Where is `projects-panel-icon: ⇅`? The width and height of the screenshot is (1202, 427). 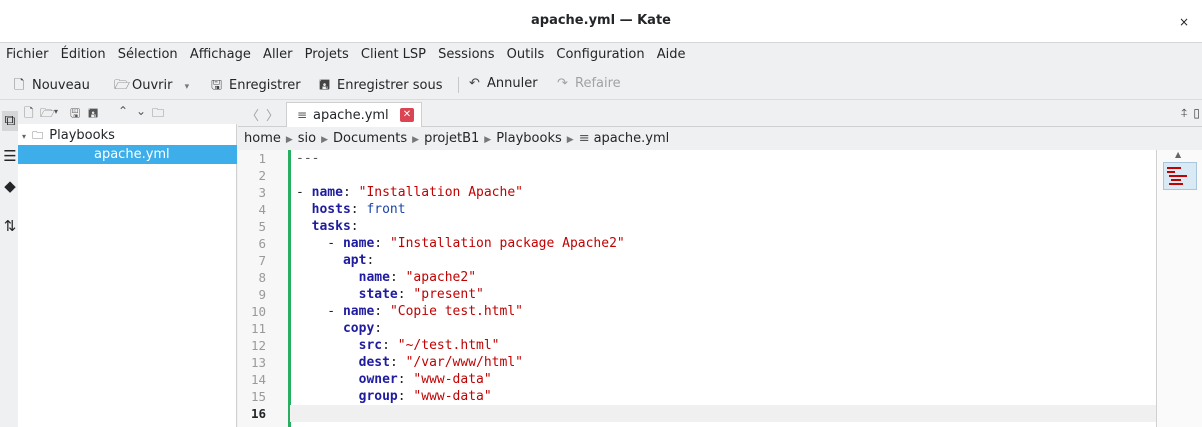 projects-panel-icon: ⇅ is located at coordinates (10, 227).